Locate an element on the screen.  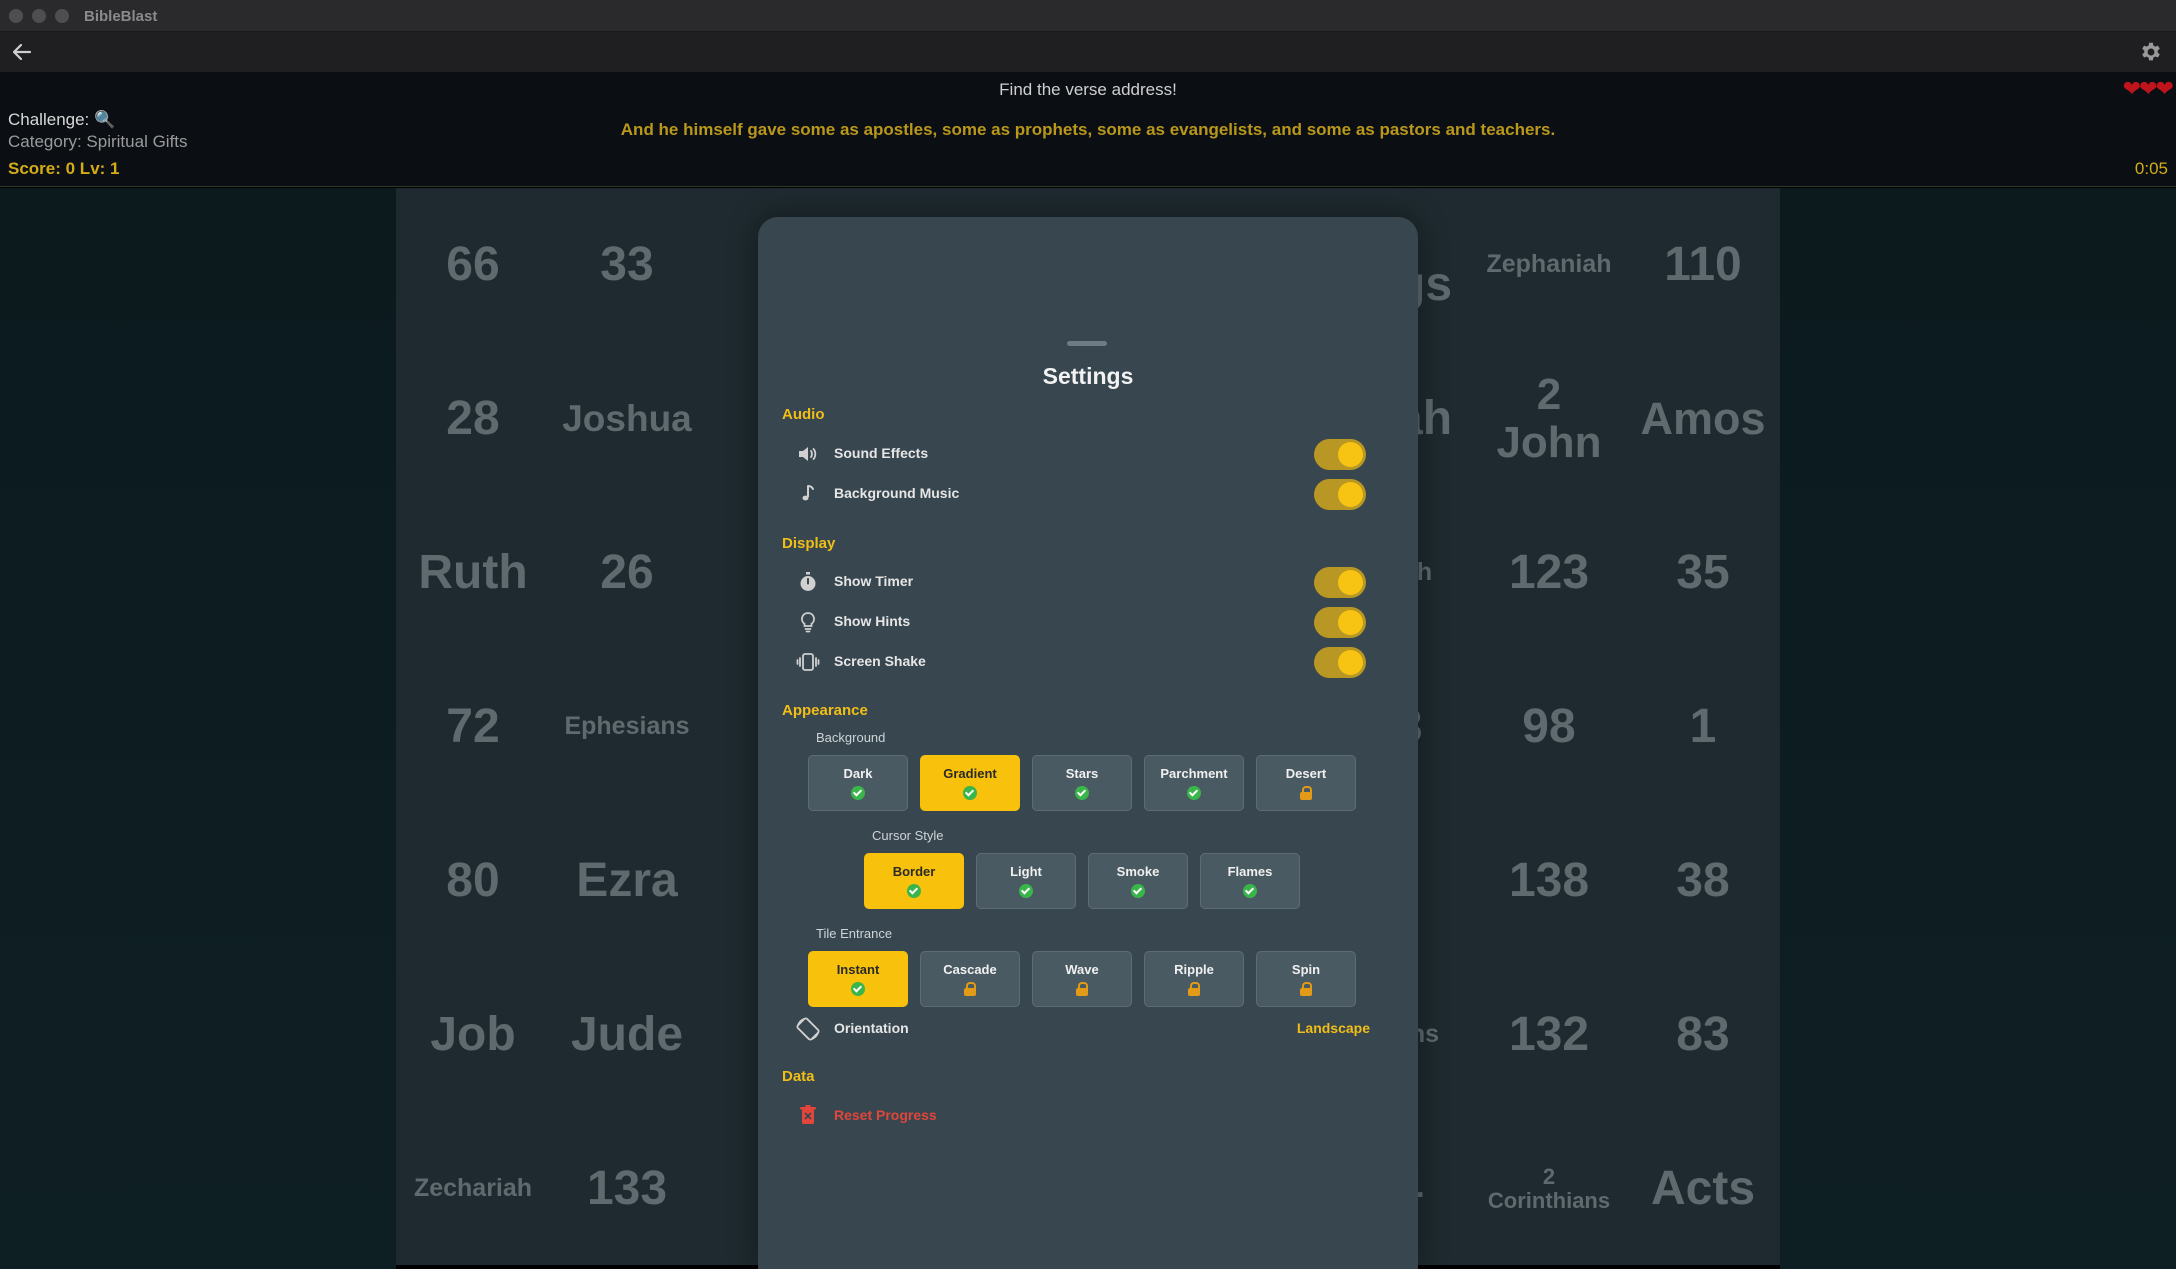
tile: Ephesians is located at coordinates (627, 727).